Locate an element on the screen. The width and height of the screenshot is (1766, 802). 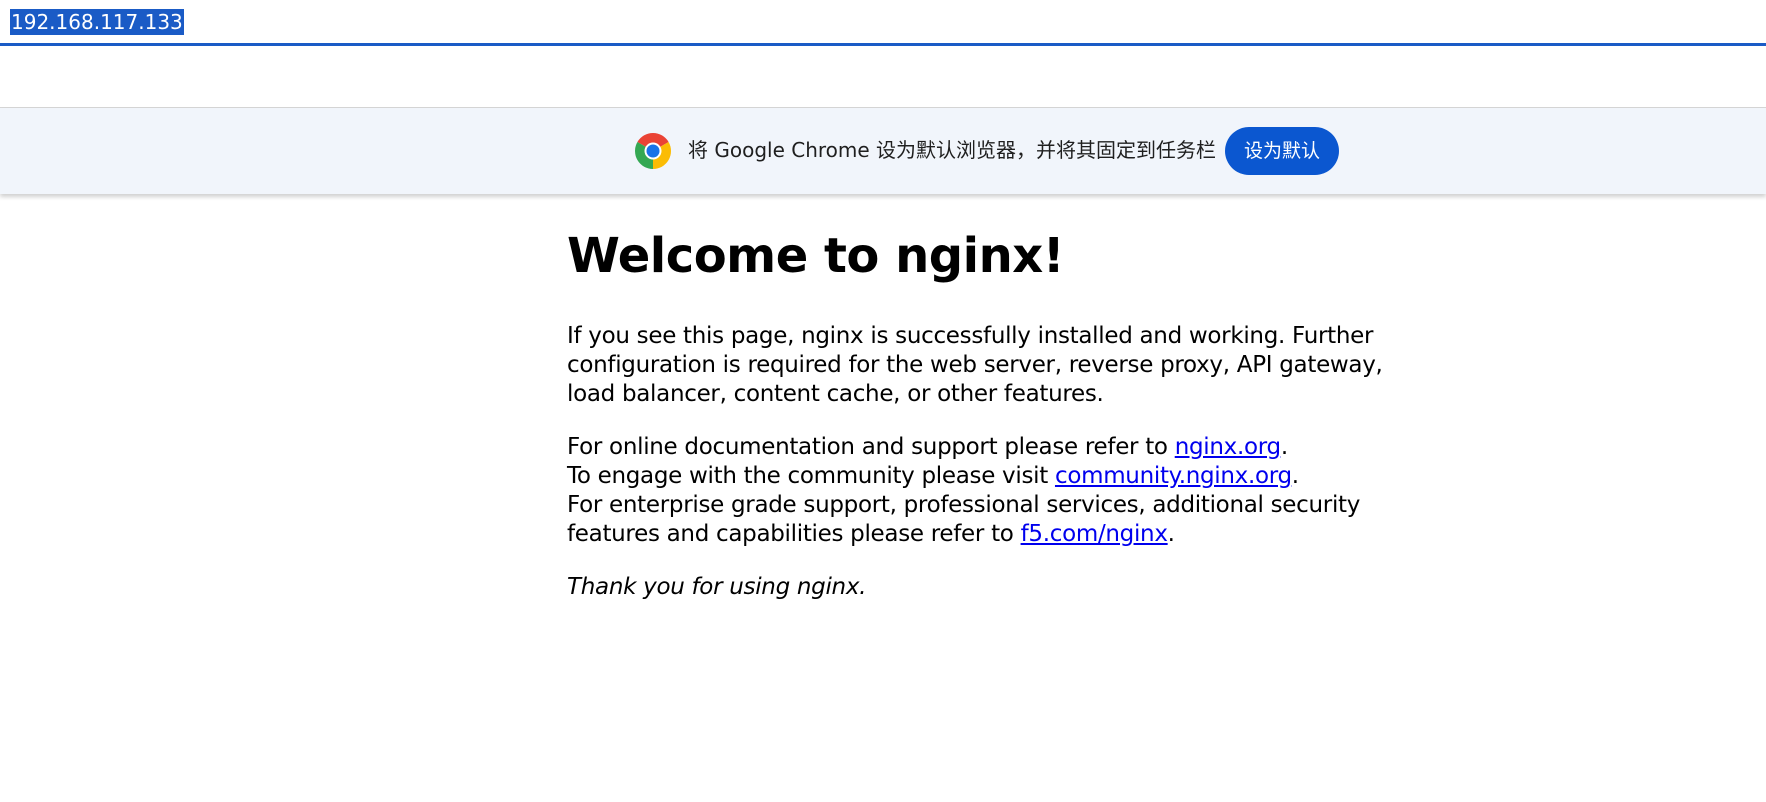
community-link: community.nginx.org is located at coordinates (1173, 476).